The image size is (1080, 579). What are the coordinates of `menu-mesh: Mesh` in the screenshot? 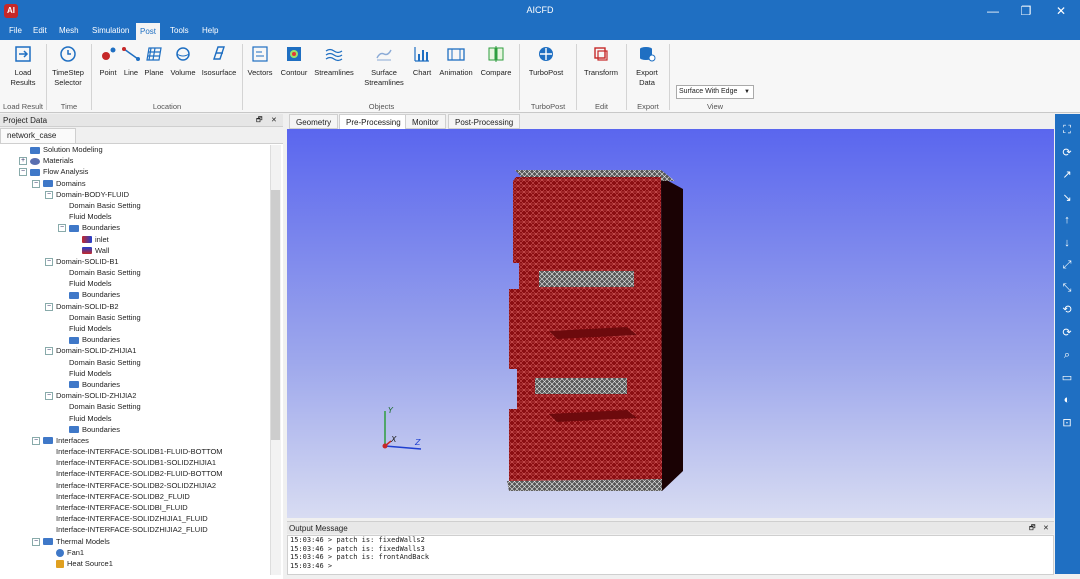 It's located at (69, 31).